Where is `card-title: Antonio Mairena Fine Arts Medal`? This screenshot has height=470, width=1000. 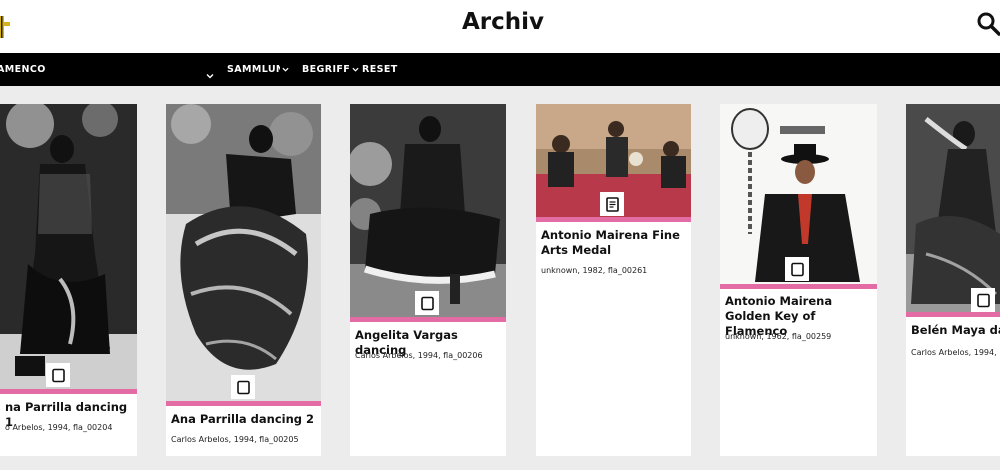
card-title: Antonio Mairena Fine Arts Medal is located at coordinates (610, 242).